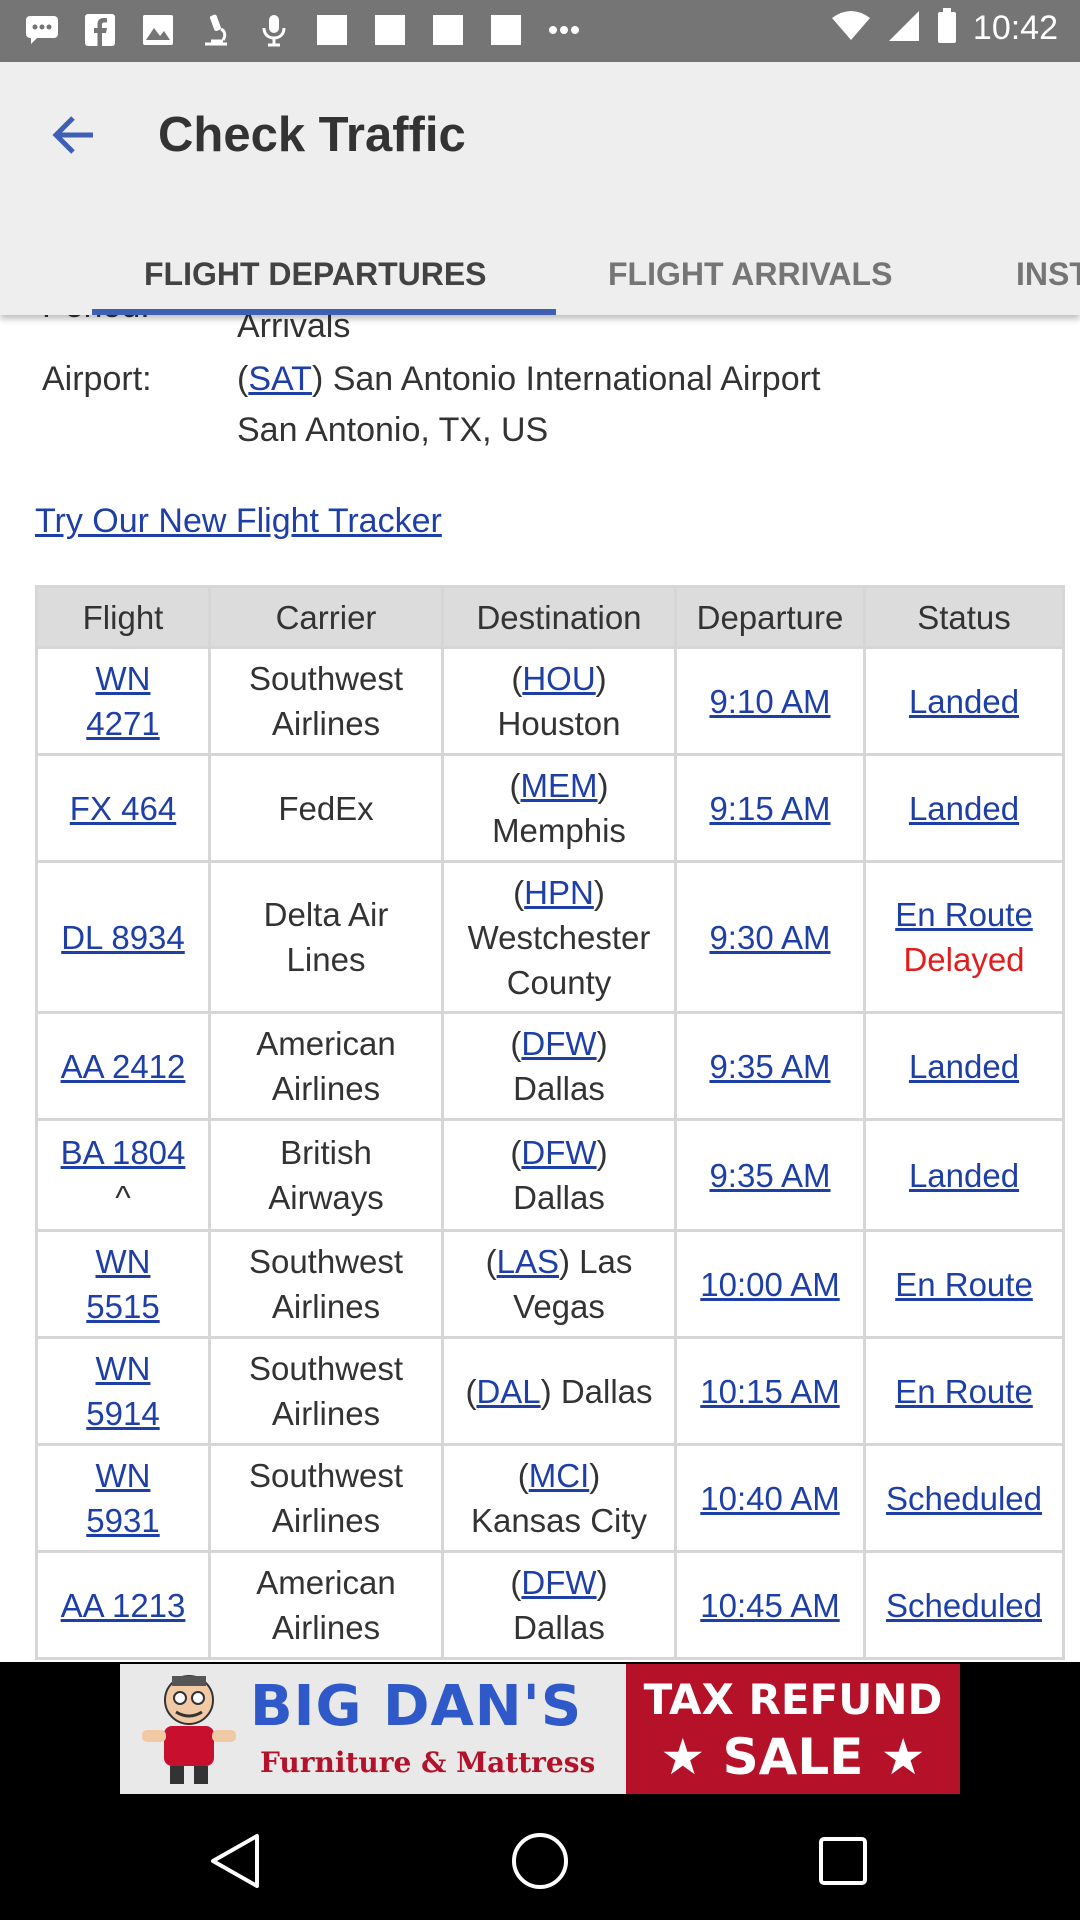  I want to click on navigation-bar, so click(540, 1861).